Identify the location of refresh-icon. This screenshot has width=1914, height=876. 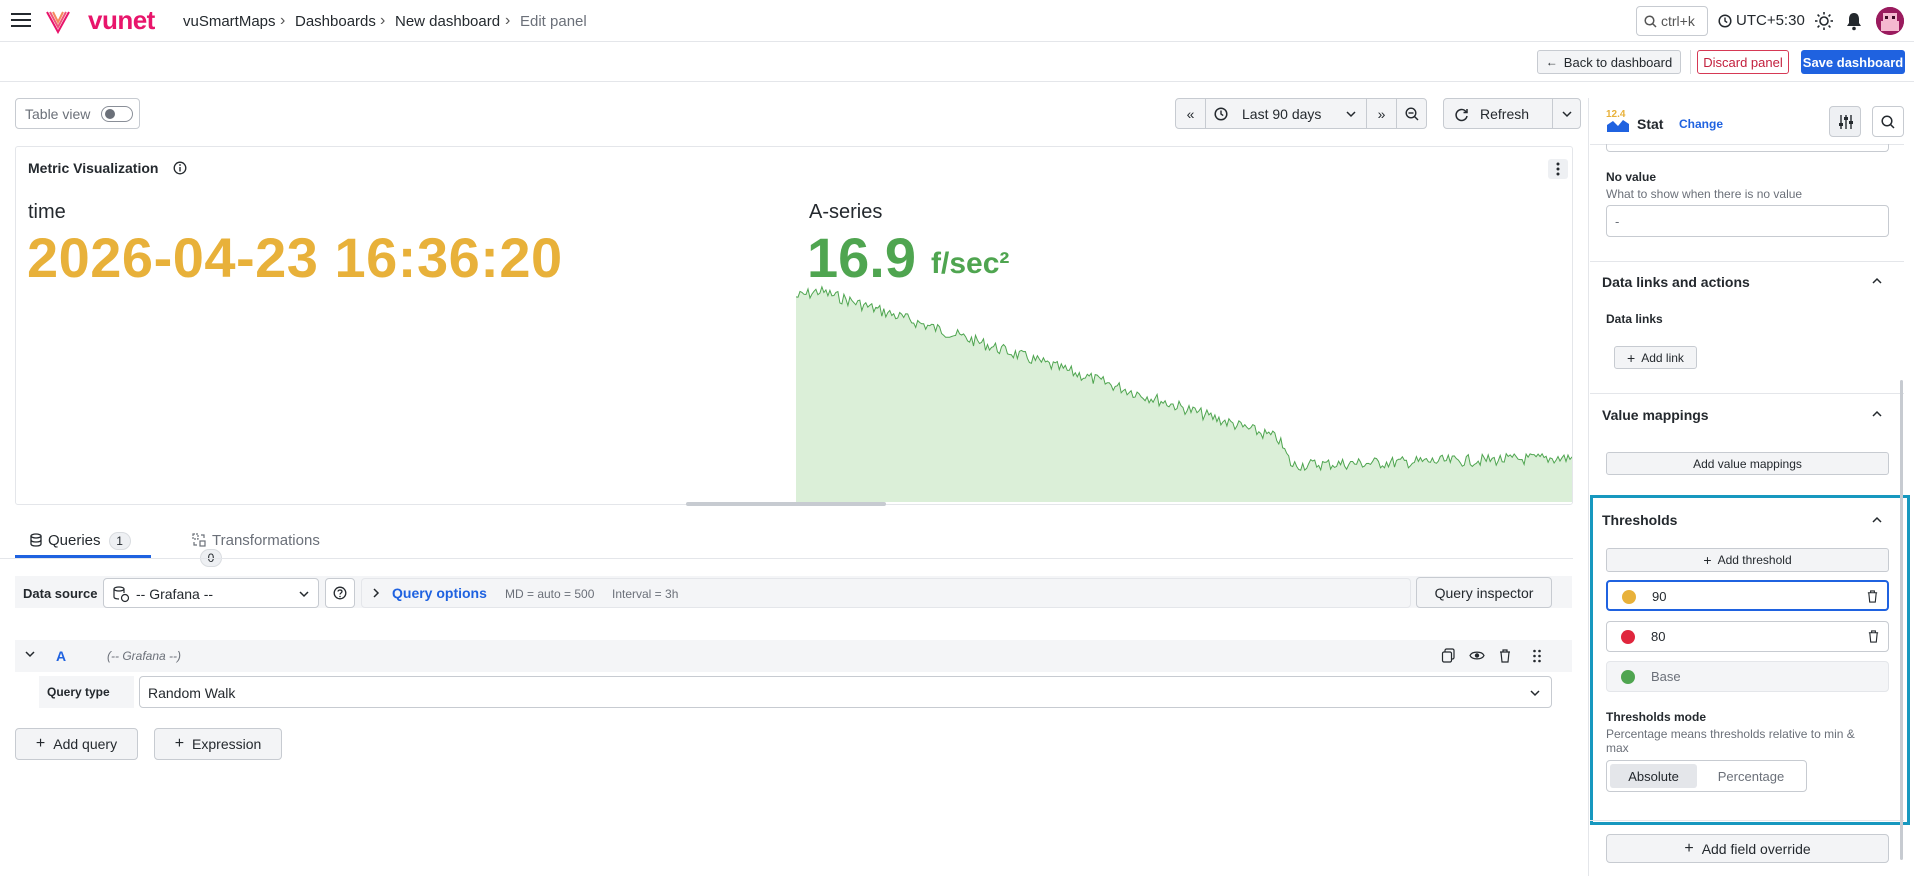
(1461, 114).